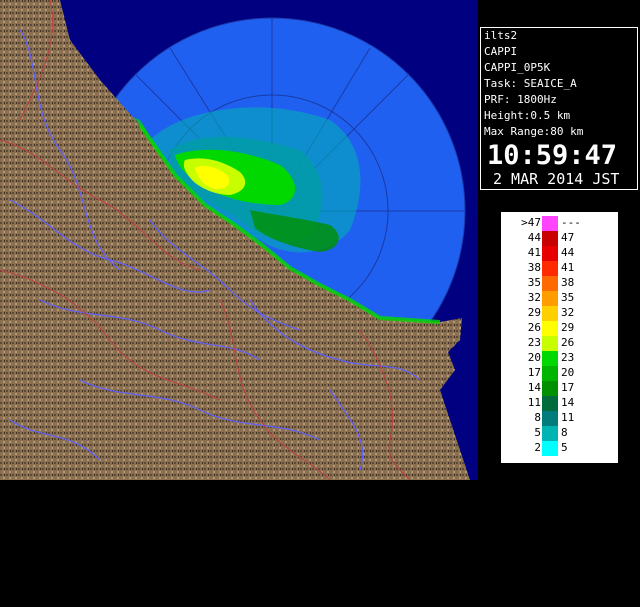  I want to click on legend-row: 23 26, so click(541, 343).